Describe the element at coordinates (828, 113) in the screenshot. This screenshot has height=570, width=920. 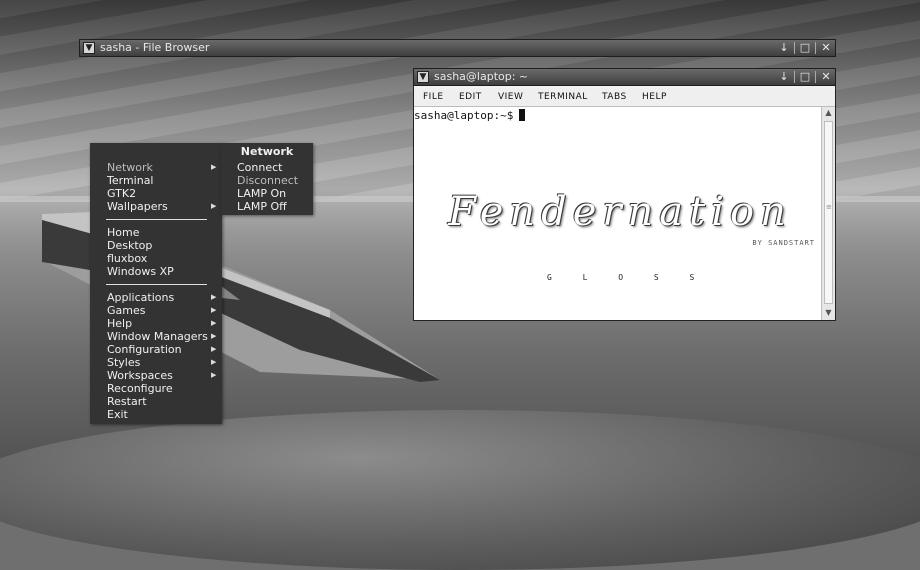
I see `scroll-up-icon: ▲` at that location.